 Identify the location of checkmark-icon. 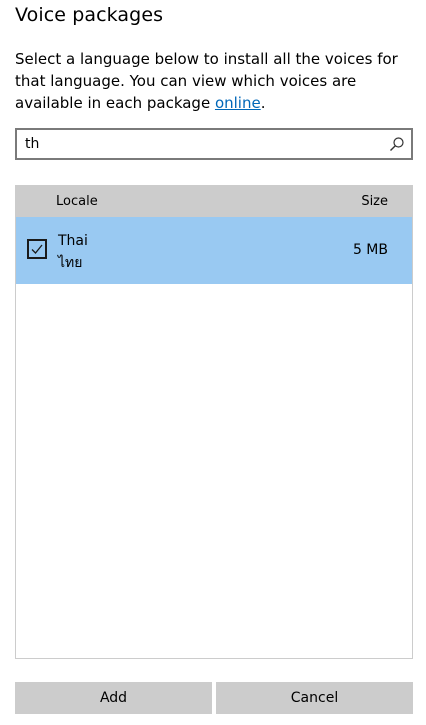
(37, 249).